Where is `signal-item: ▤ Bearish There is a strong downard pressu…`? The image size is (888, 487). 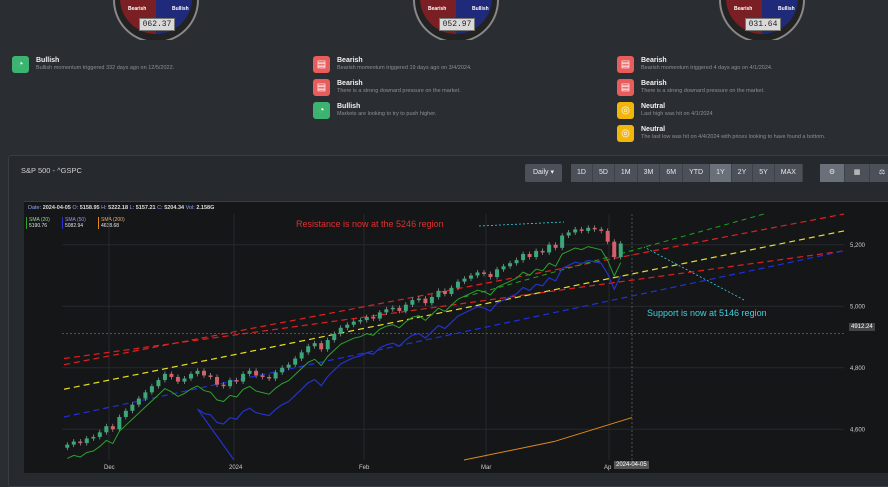
signal-item: ▤ Bearish There is a strong downard pressu… is located at coordinates (443, 88).